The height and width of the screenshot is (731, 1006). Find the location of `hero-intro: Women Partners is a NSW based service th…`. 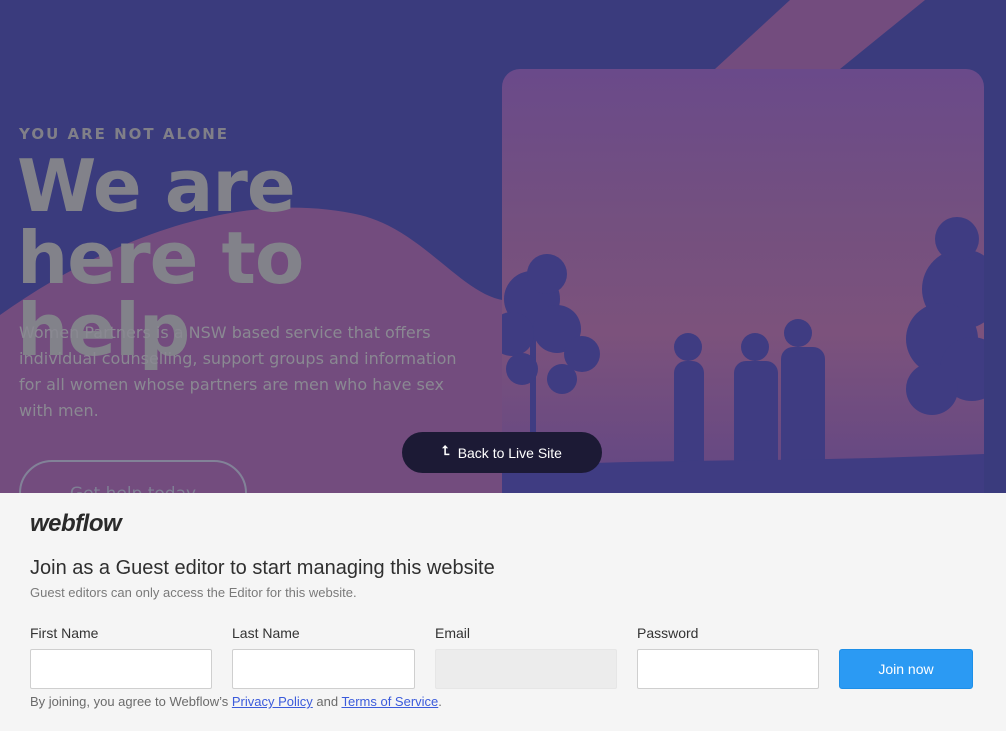

hero-intro: Women Partners is a NSW based service th… is located at coordinates (238, 371).